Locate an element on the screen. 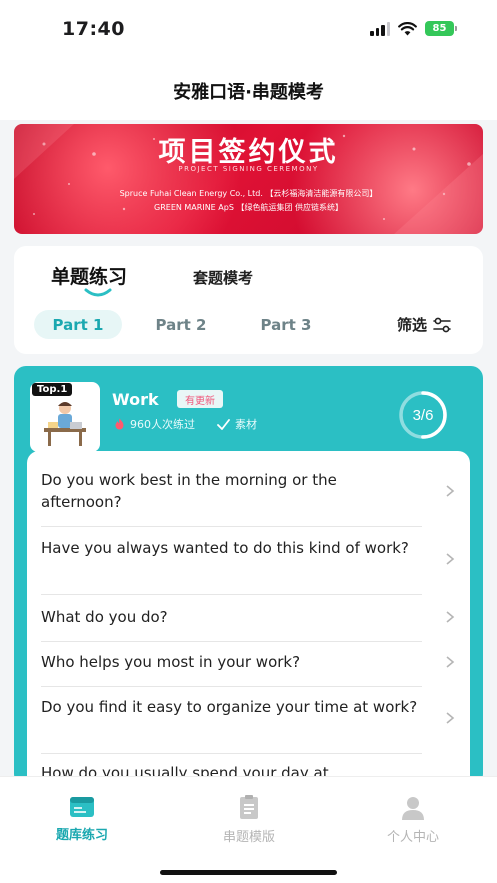 This screenshot has width=497, height=883. book-icon is located at coordinates (82, 807).